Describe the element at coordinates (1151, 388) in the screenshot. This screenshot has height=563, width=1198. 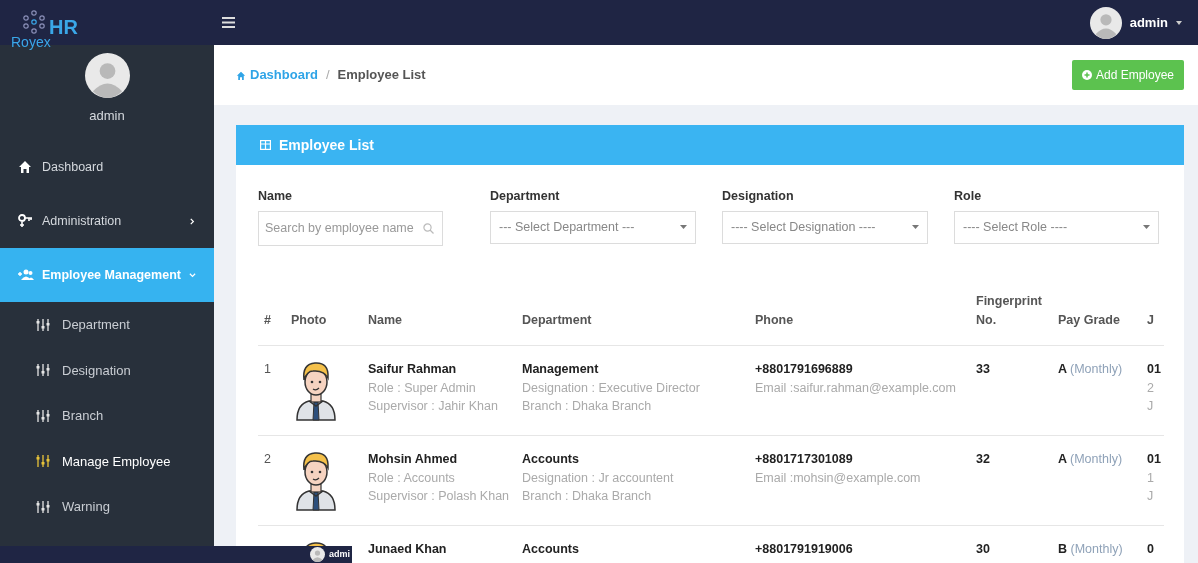
I see `table-cell-text: 2` at that location.